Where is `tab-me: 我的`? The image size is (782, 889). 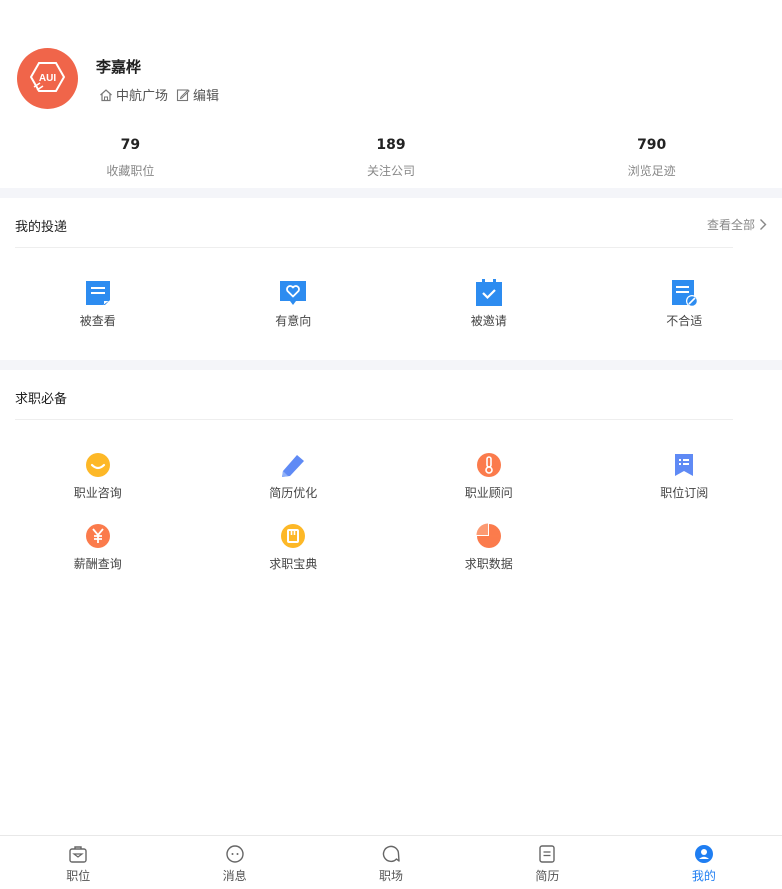
tab-me: 我的 is located at coordinates (704, 862).